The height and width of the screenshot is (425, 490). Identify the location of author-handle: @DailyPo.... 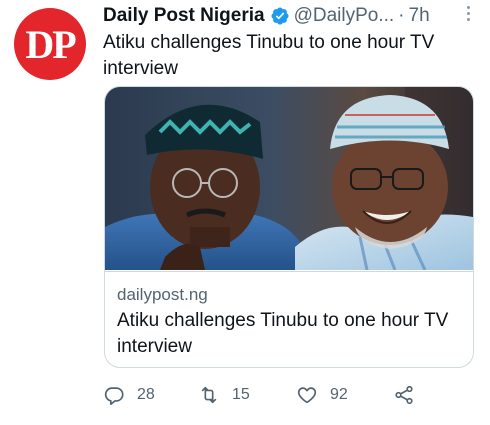
(344, 16).